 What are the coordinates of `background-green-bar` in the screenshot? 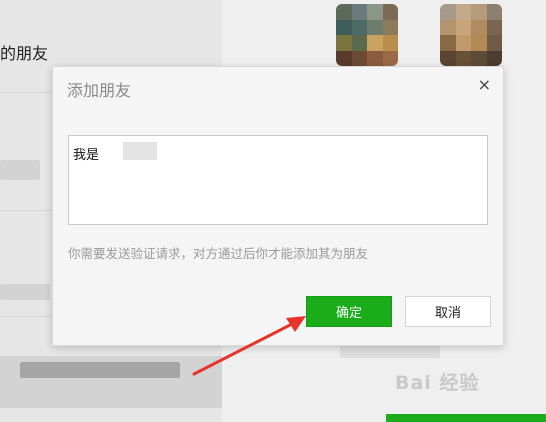 It's located at (466, 418).